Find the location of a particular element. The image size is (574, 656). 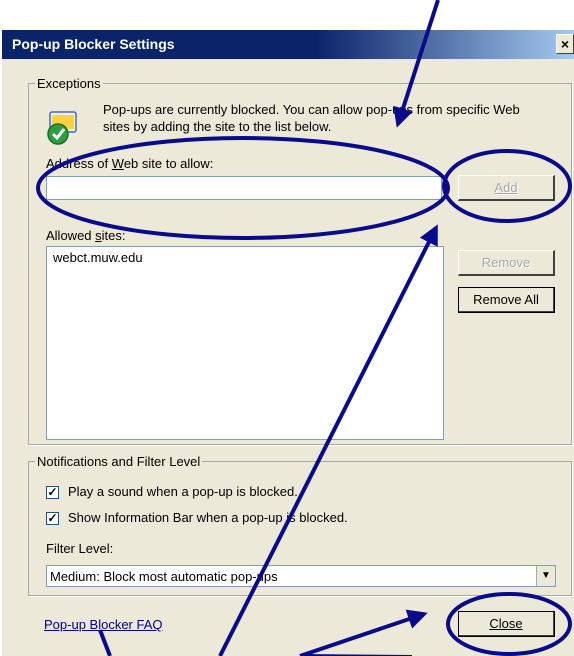

title-bar: Pop-up Blocker Settings × is located at coordinates (288, 44).